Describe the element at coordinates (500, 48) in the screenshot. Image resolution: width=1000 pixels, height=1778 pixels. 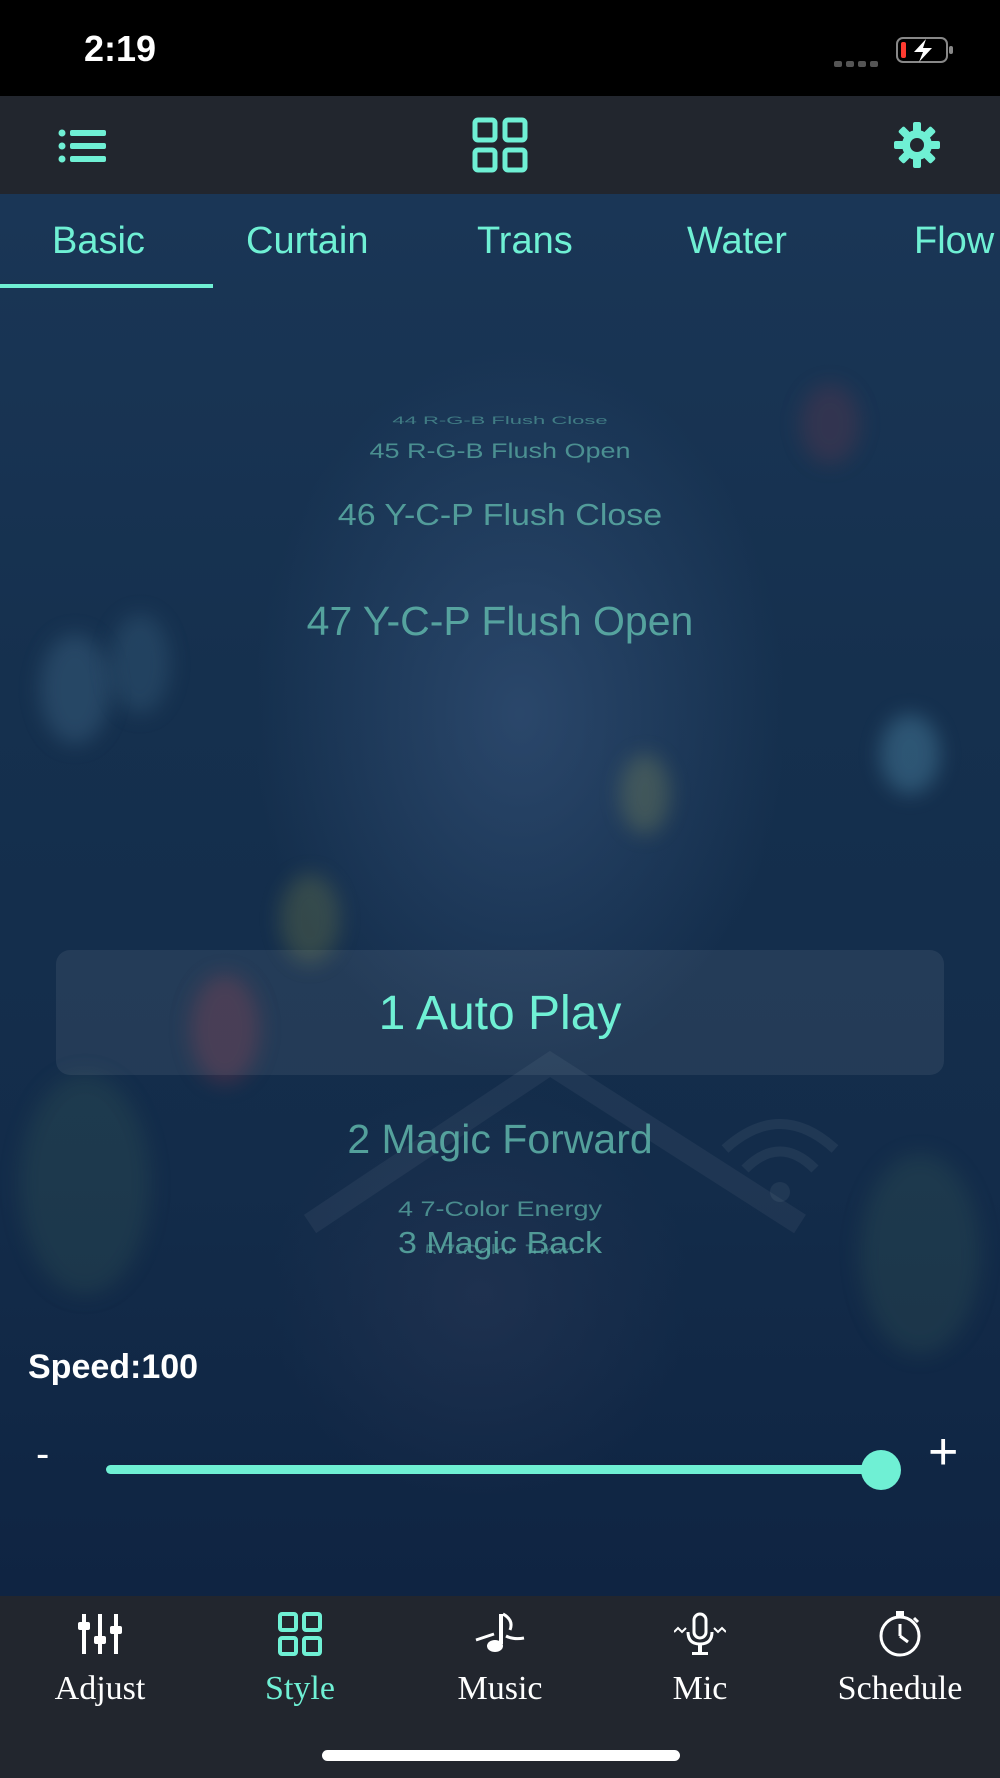
I see `status-bar: 2:19` at that location.